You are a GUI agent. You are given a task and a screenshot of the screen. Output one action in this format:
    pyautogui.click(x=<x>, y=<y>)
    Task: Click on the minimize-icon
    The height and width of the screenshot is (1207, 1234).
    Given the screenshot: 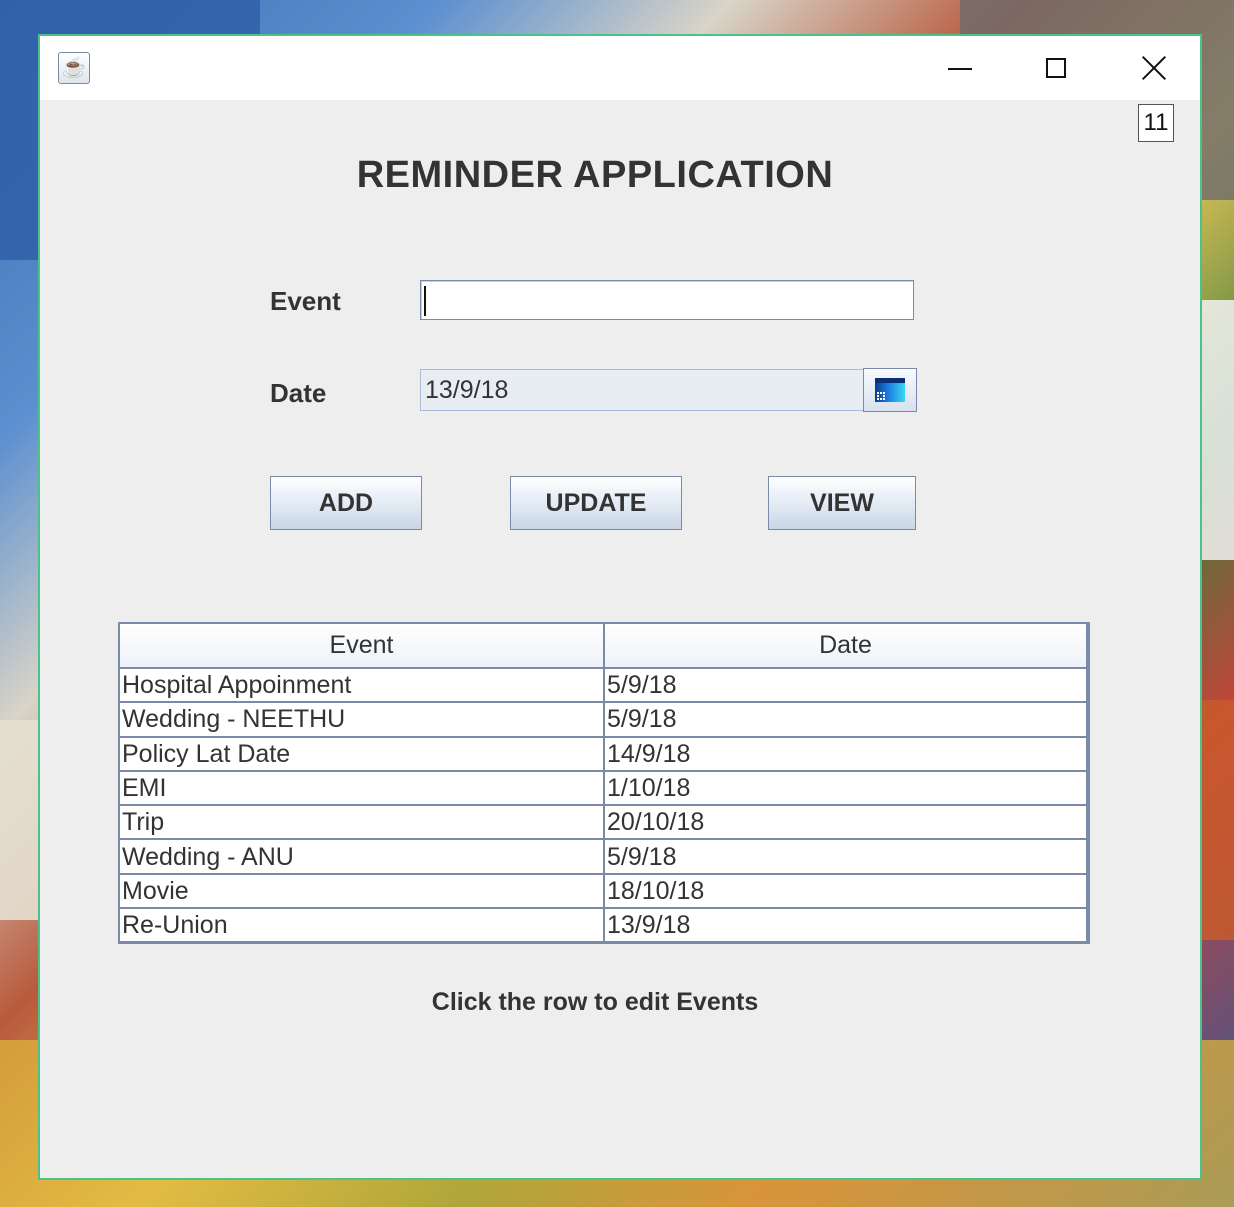 What is the action you would take?
    pyautogui.click(x=960, y=69)
    